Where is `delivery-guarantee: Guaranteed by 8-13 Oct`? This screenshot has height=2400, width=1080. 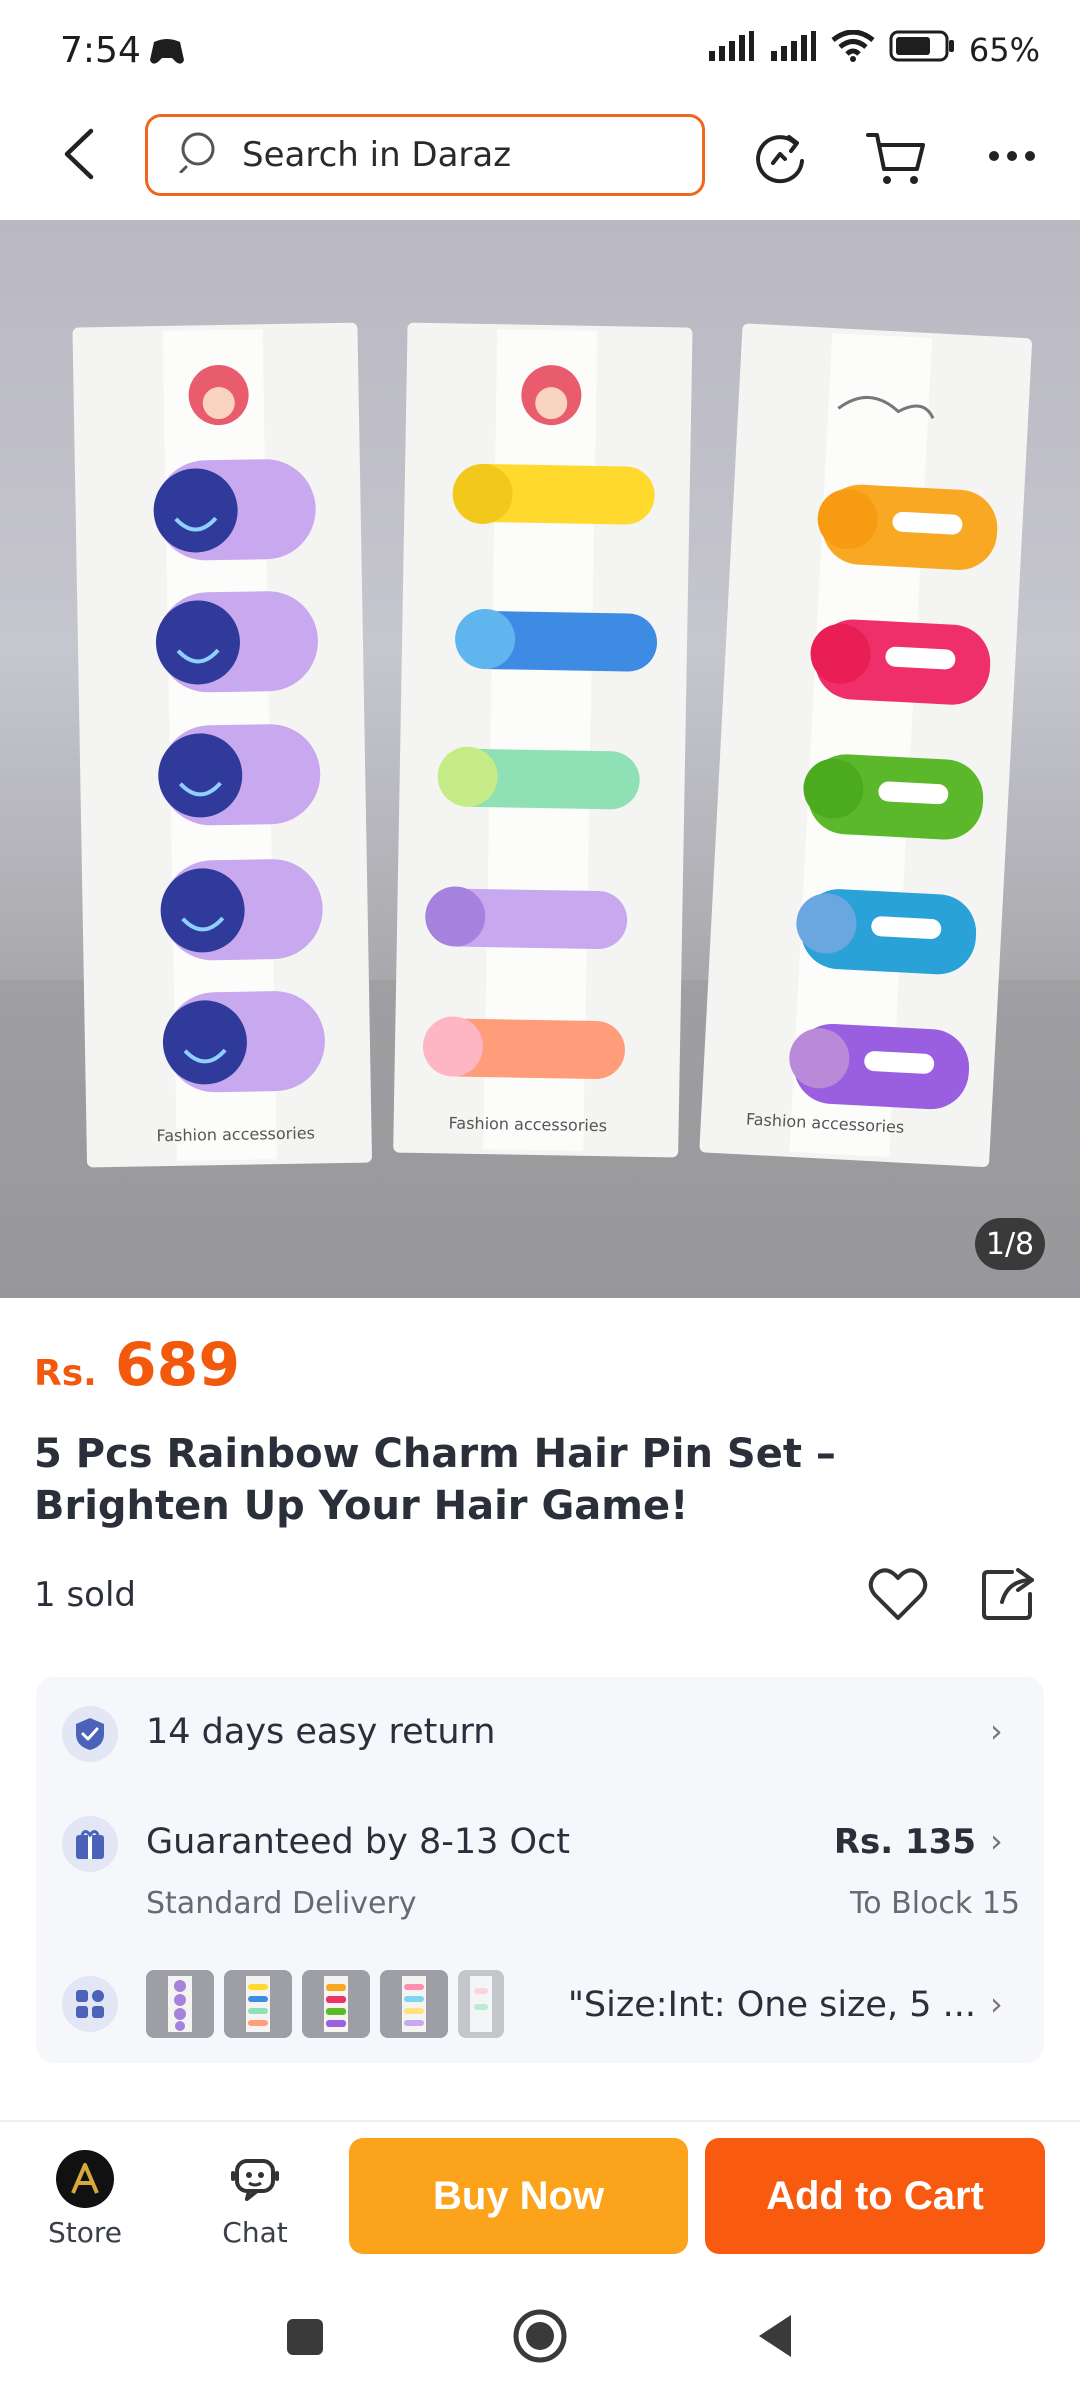
delivery-guarantee: Guaranteed by 8-13 Oct is located at coordinates (358, 1842).